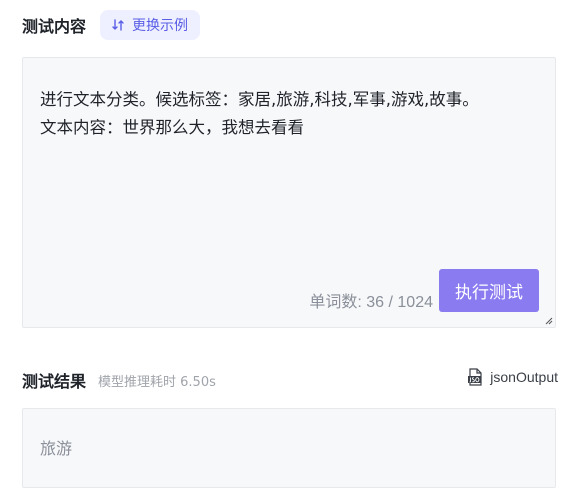  What do you see at coordinates (56, 448) in the screenshot?
I see `test-result-text: 旅游` at bounding box center [56, 448].